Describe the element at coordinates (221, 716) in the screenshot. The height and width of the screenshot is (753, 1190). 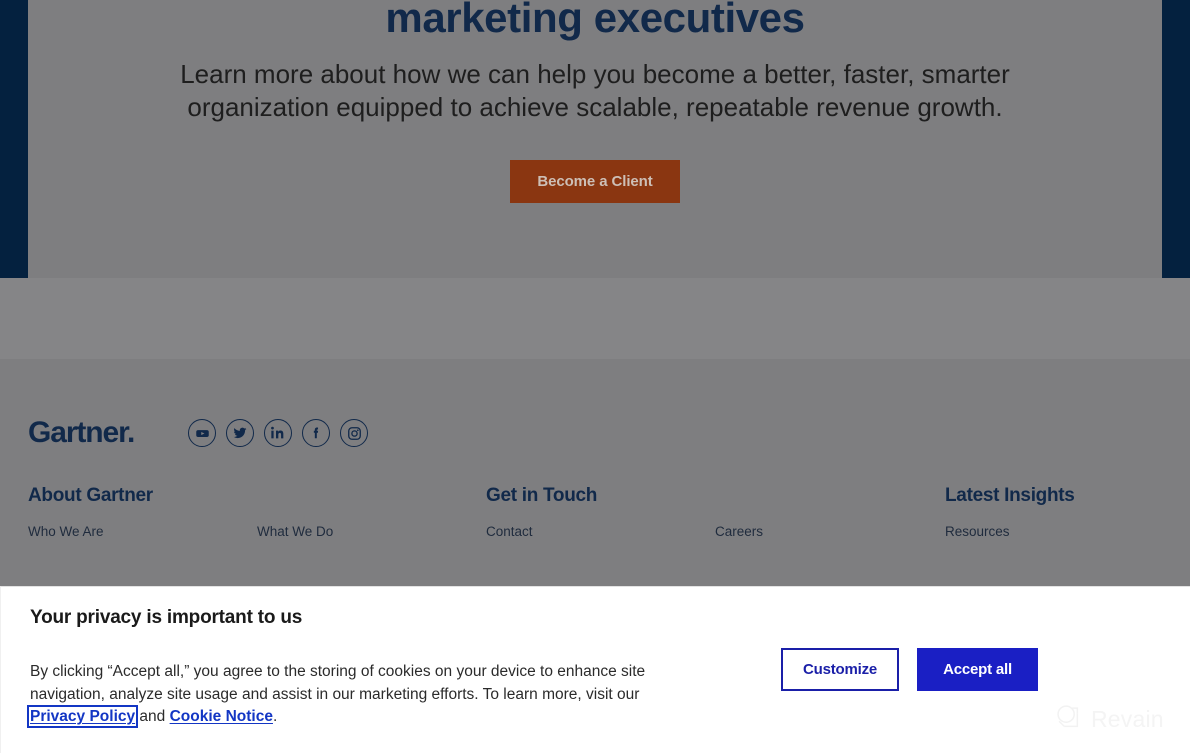
I see `cookie-notice-link: Cookie Notice` at that location.